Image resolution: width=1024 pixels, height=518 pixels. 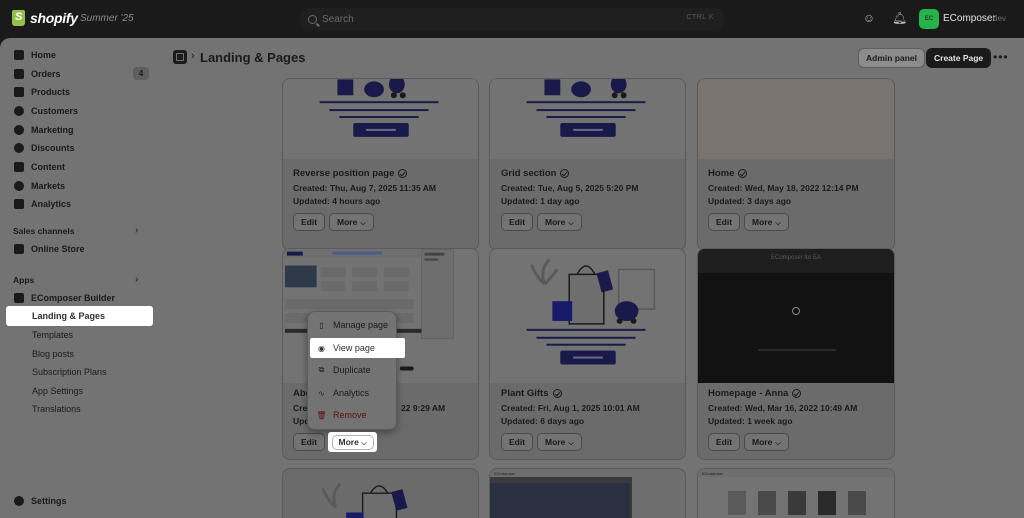 What do you see at coordinates (353, 415) in the screenshot?
I see `menu-item-remove: 🗑︎ Remove` at bounding box center [353, 415].